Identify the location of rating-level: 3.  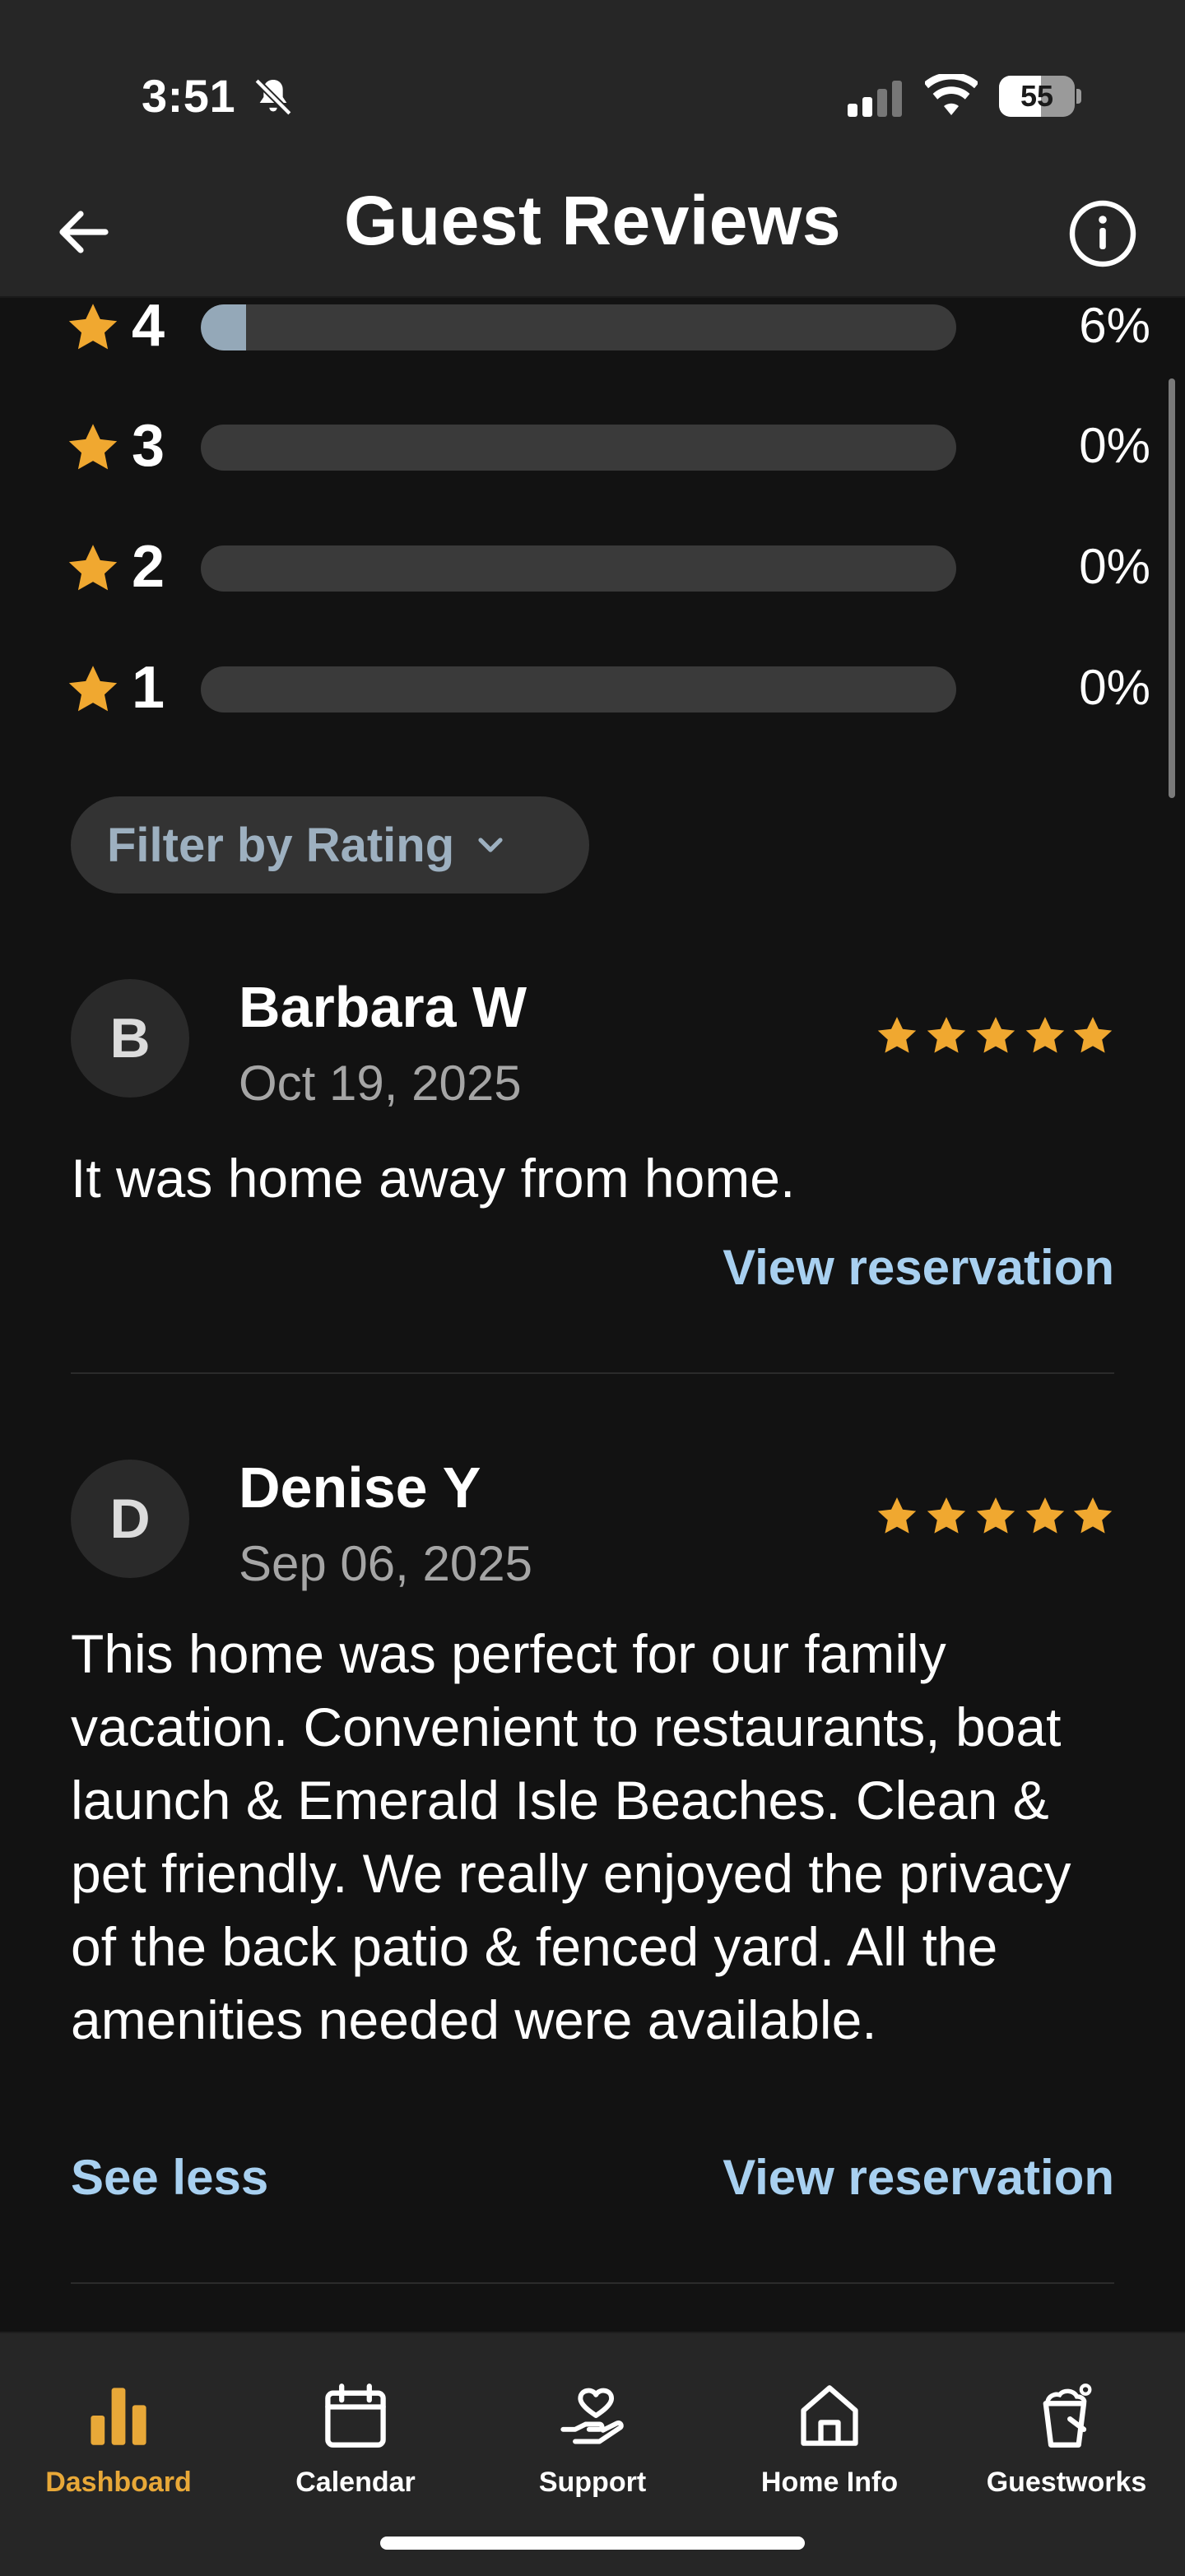
(148, 446).